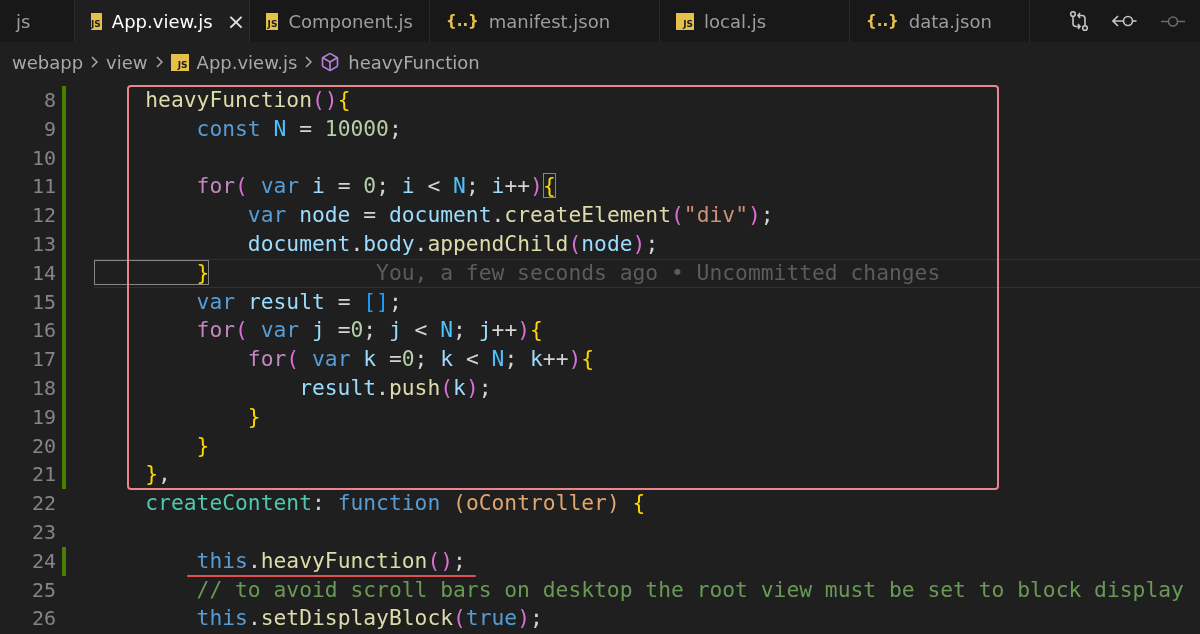 The height and width of the screenshot is (634, 1200). I want to click on code-line: var node = document.createElement("div");, so click(510, 215).